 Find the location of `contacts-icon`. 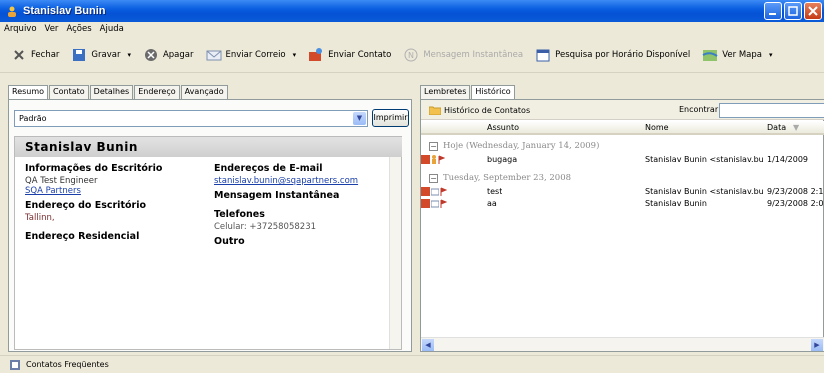

contacts-icon is located at coordinates (15, 364).